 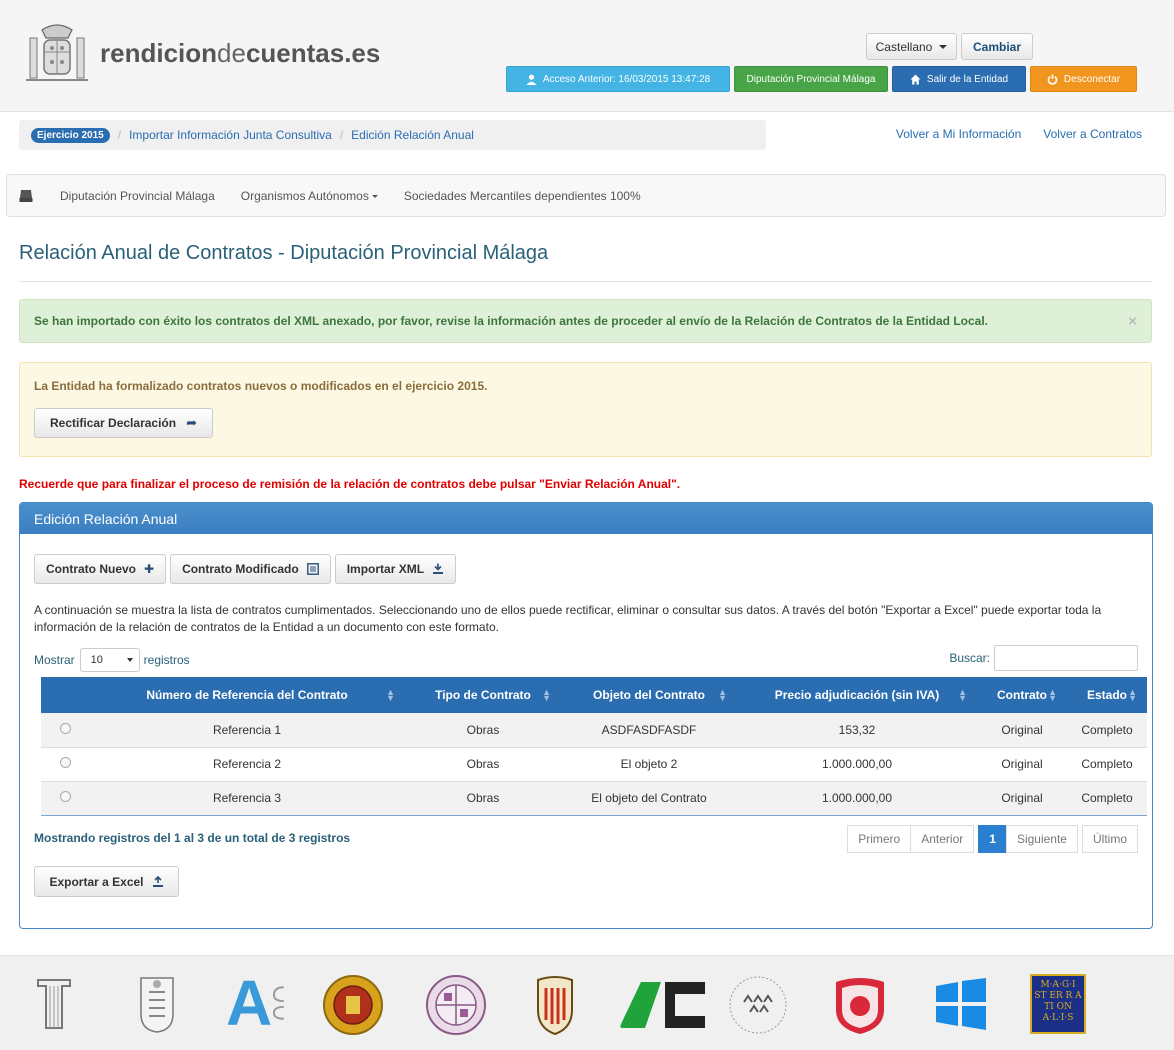 What do you see at coordinates (860, 1005) in the screenshot?
I see `consello-cuentas-galicia-logo` at bounding box center [860, 1005].